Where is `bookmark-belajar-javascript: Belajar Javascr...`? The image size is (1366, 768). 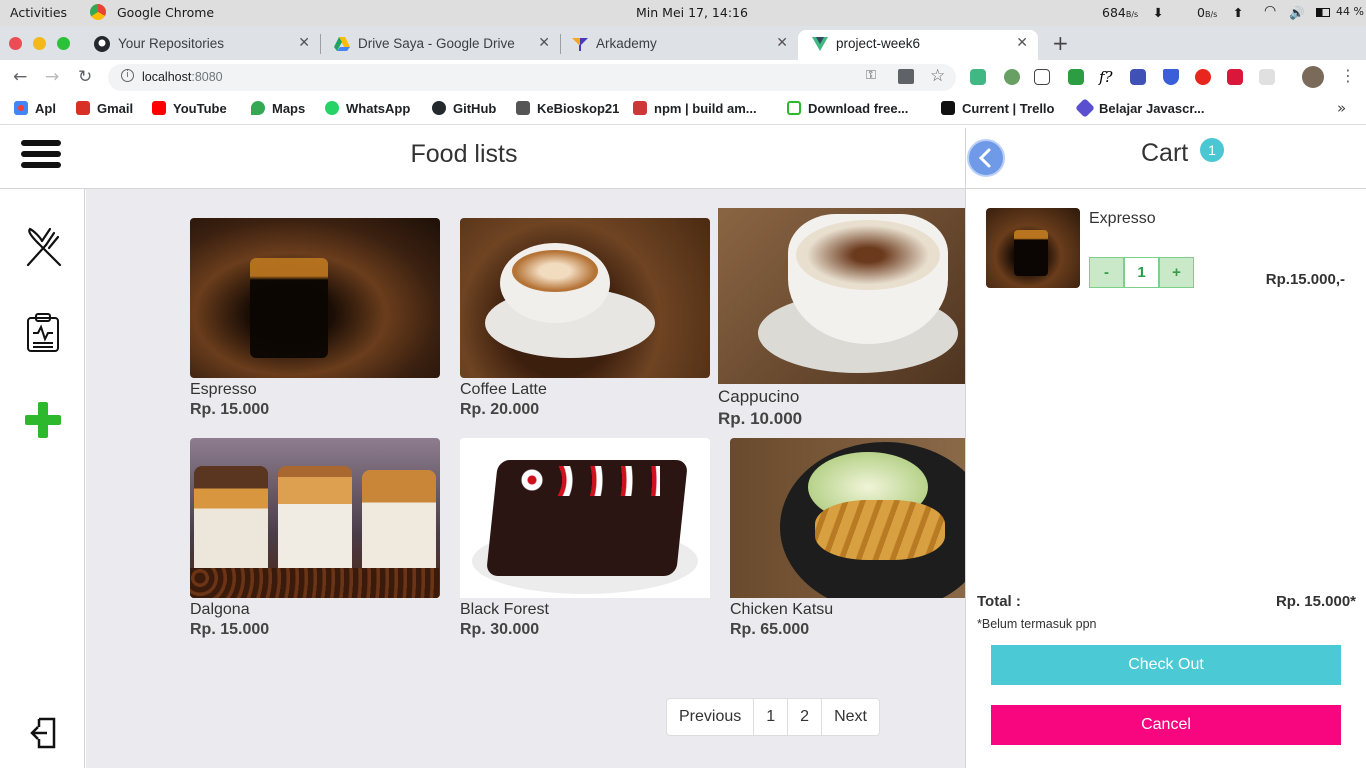 bookmark-belajar-javascript: Belajar Javascr... is located at coordinates (1140, 108).